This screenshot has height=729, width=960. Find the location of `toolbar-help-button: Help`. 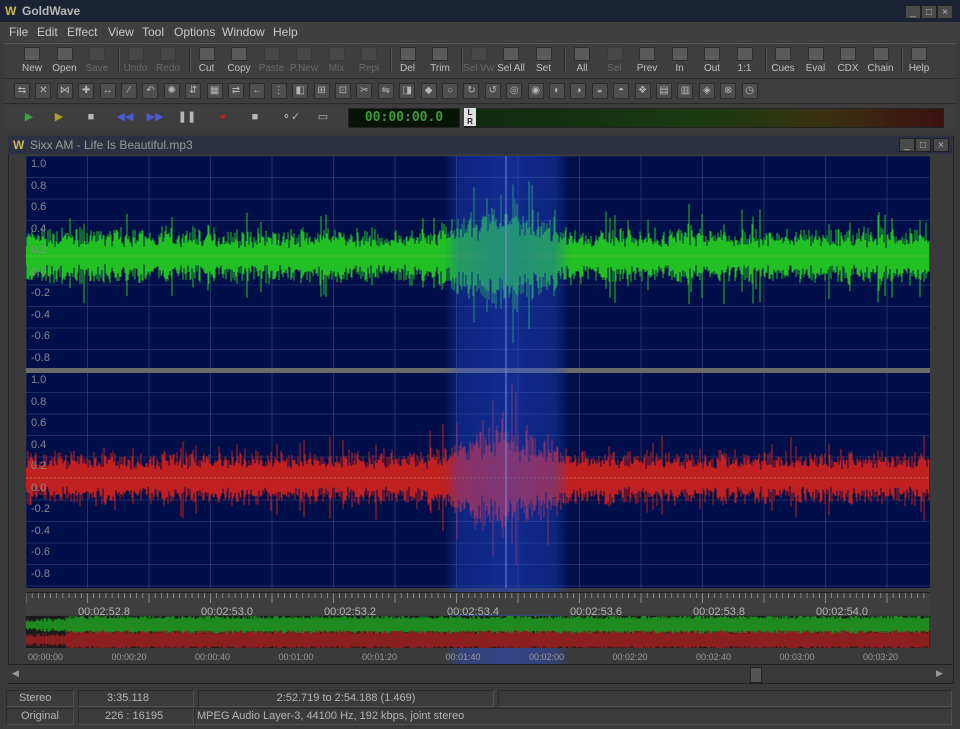

toolbar-help-button: Help is located at coordinates (919, 61).